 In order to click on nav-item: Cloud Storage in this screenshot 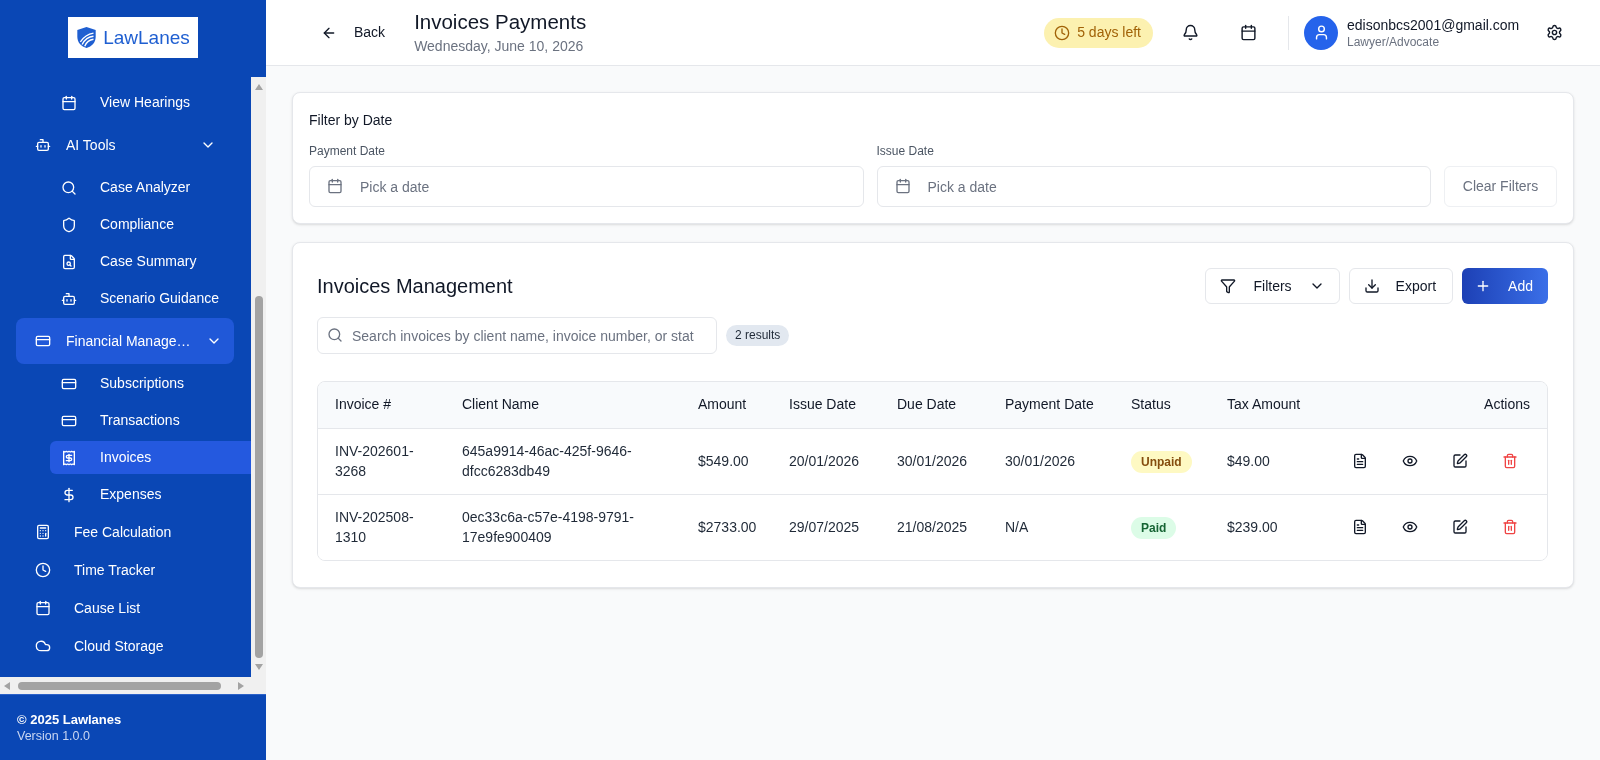, I will do `click(125, 646)`.